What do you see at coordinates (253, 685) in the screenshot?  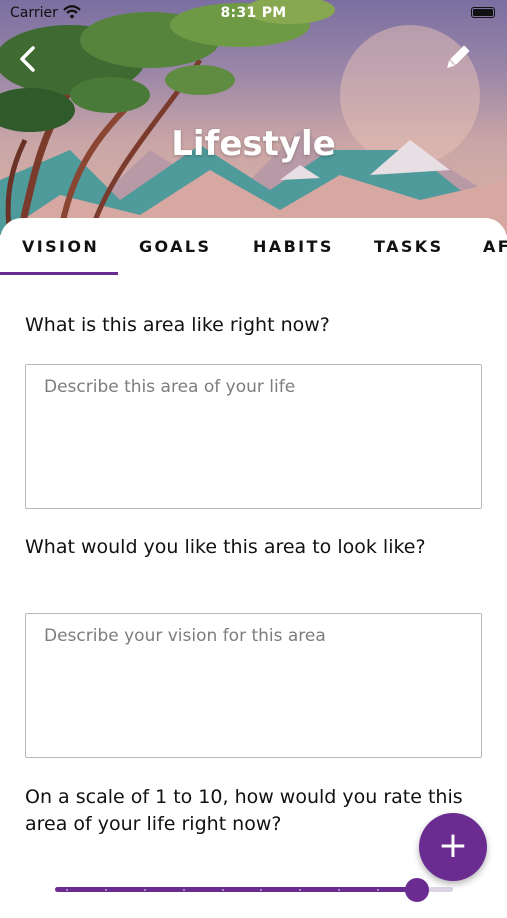 I see `vision-input: Describe your vision for this area` at bounding box center [253, 685].